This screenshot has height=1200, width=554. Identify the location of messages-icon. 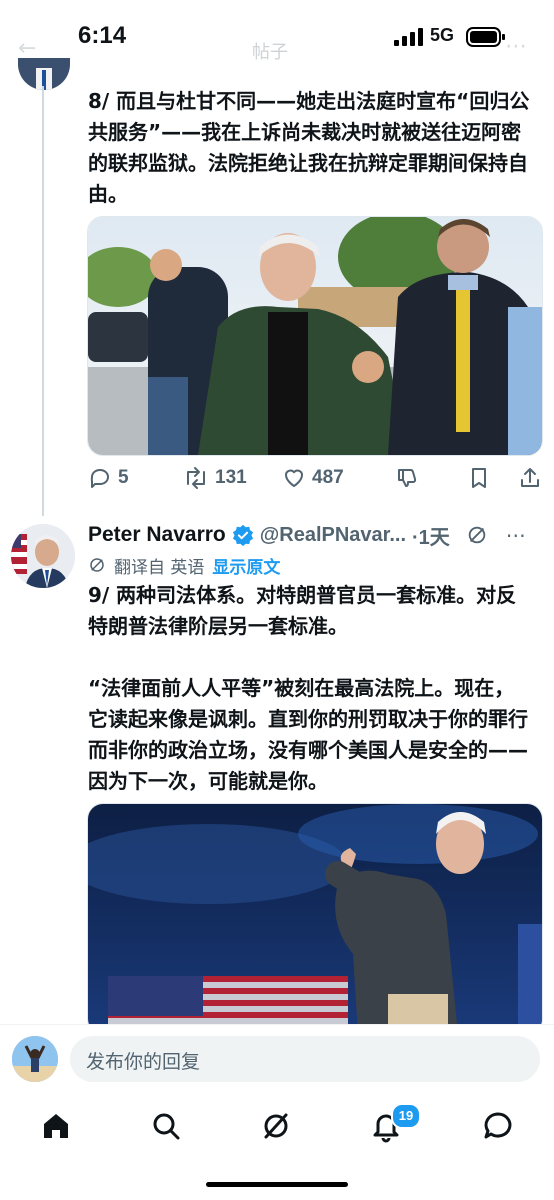
(498, 1126).